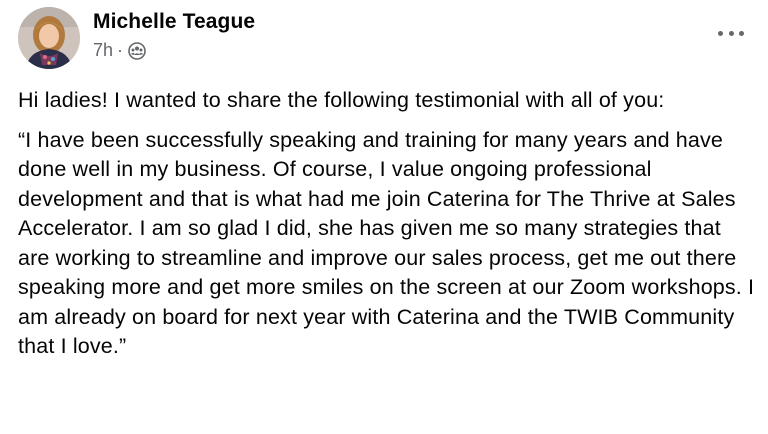 The width and height of the screenshot is (768, 434). I want to click on post-header: Michelle Teague 7h ·, so click(384, 39).